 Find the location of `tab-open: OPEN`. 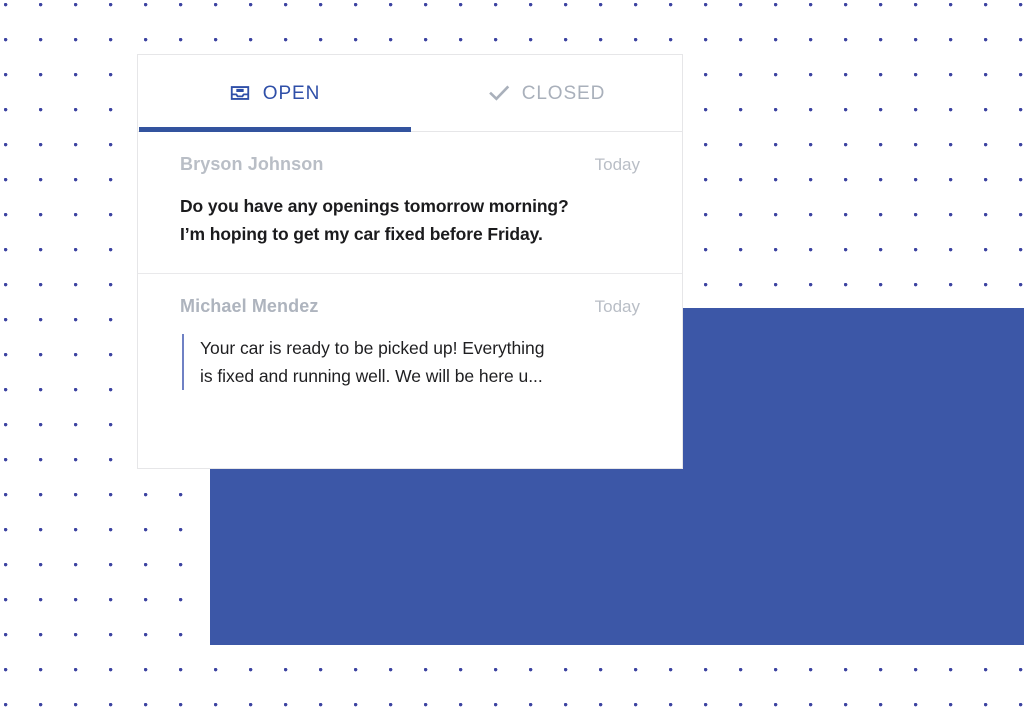

tab-open: OPEN is located at coordinates (274, 93).